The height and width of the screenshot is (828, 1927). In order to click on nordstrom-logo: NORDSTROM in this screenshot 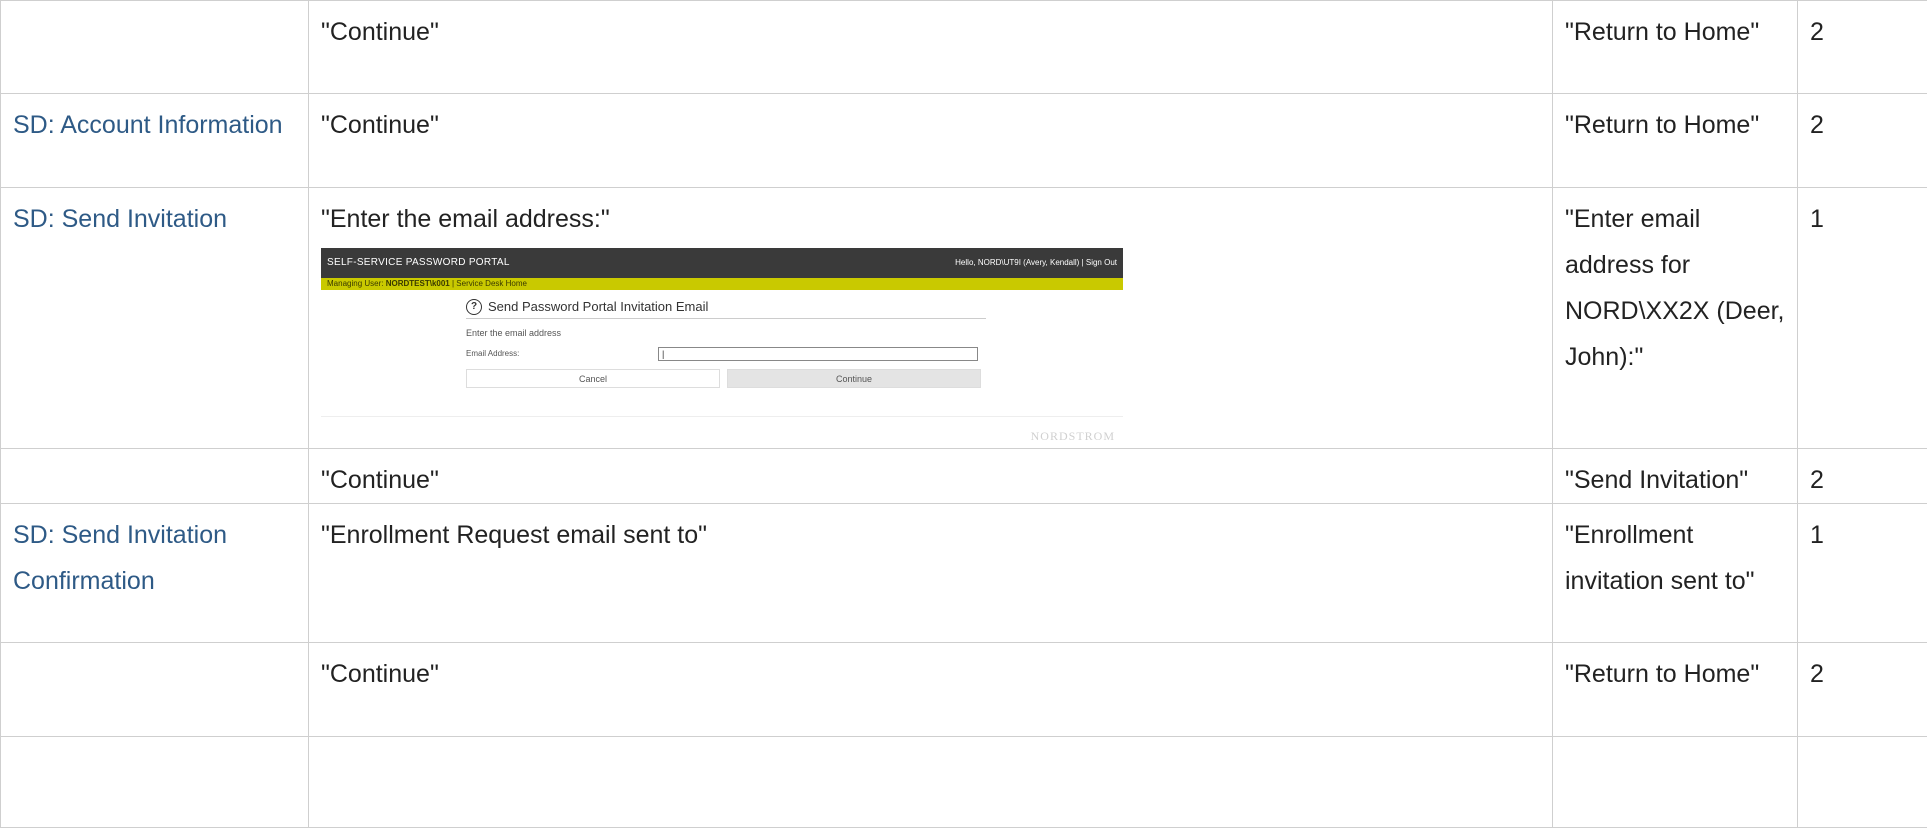, I will do `click(1073, 436)`.